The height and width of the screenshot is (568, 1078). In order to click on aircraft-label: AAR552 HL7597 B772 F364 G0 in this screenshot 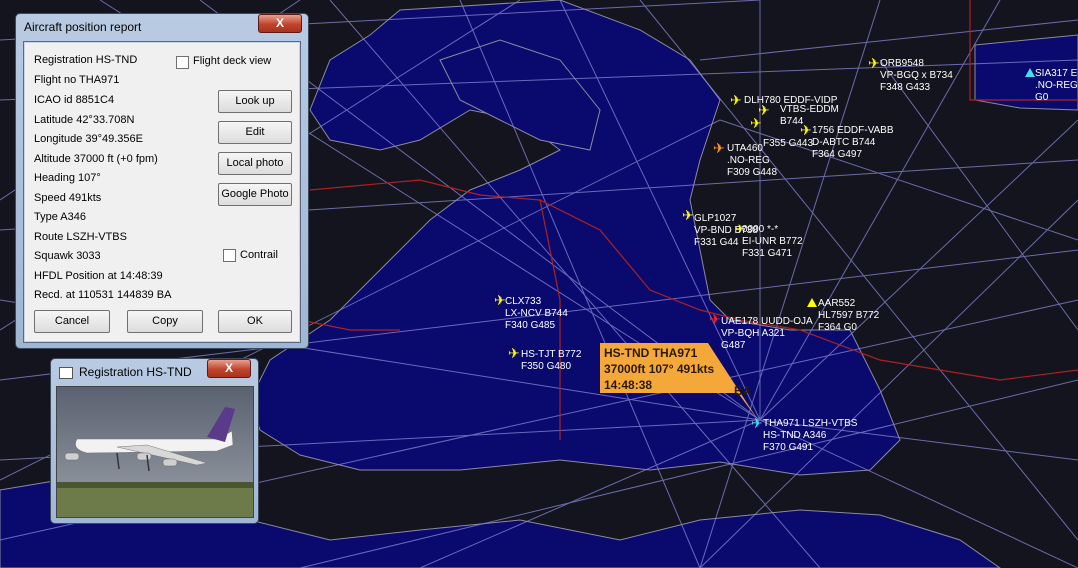, I will do `click(848, 316)`.